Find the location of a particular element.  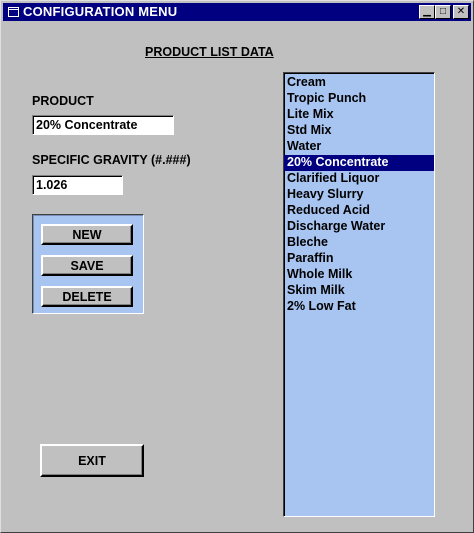

minimize-icon: ▁ is located at coordinates (427, 11).